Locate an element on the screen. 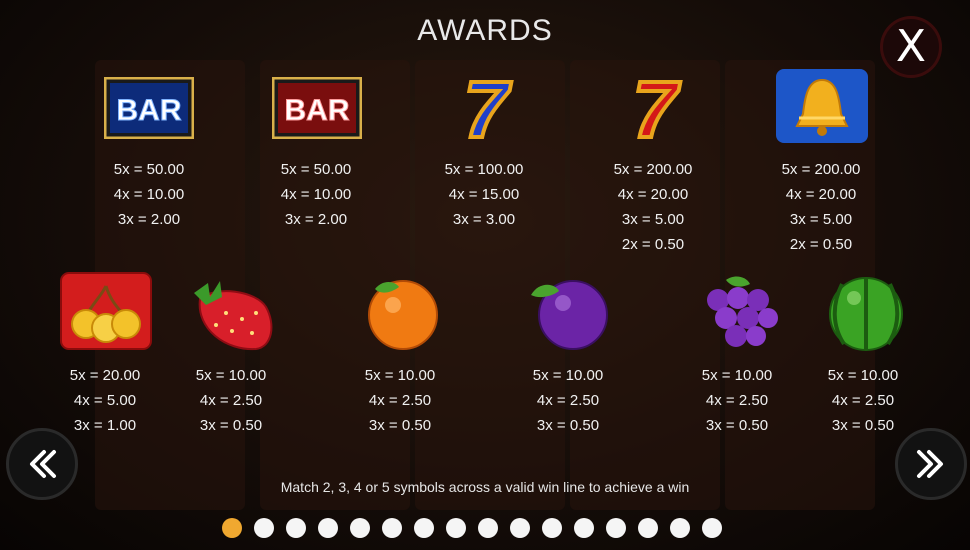  double-chevron-left-icon is located at coordinates (43, 464).